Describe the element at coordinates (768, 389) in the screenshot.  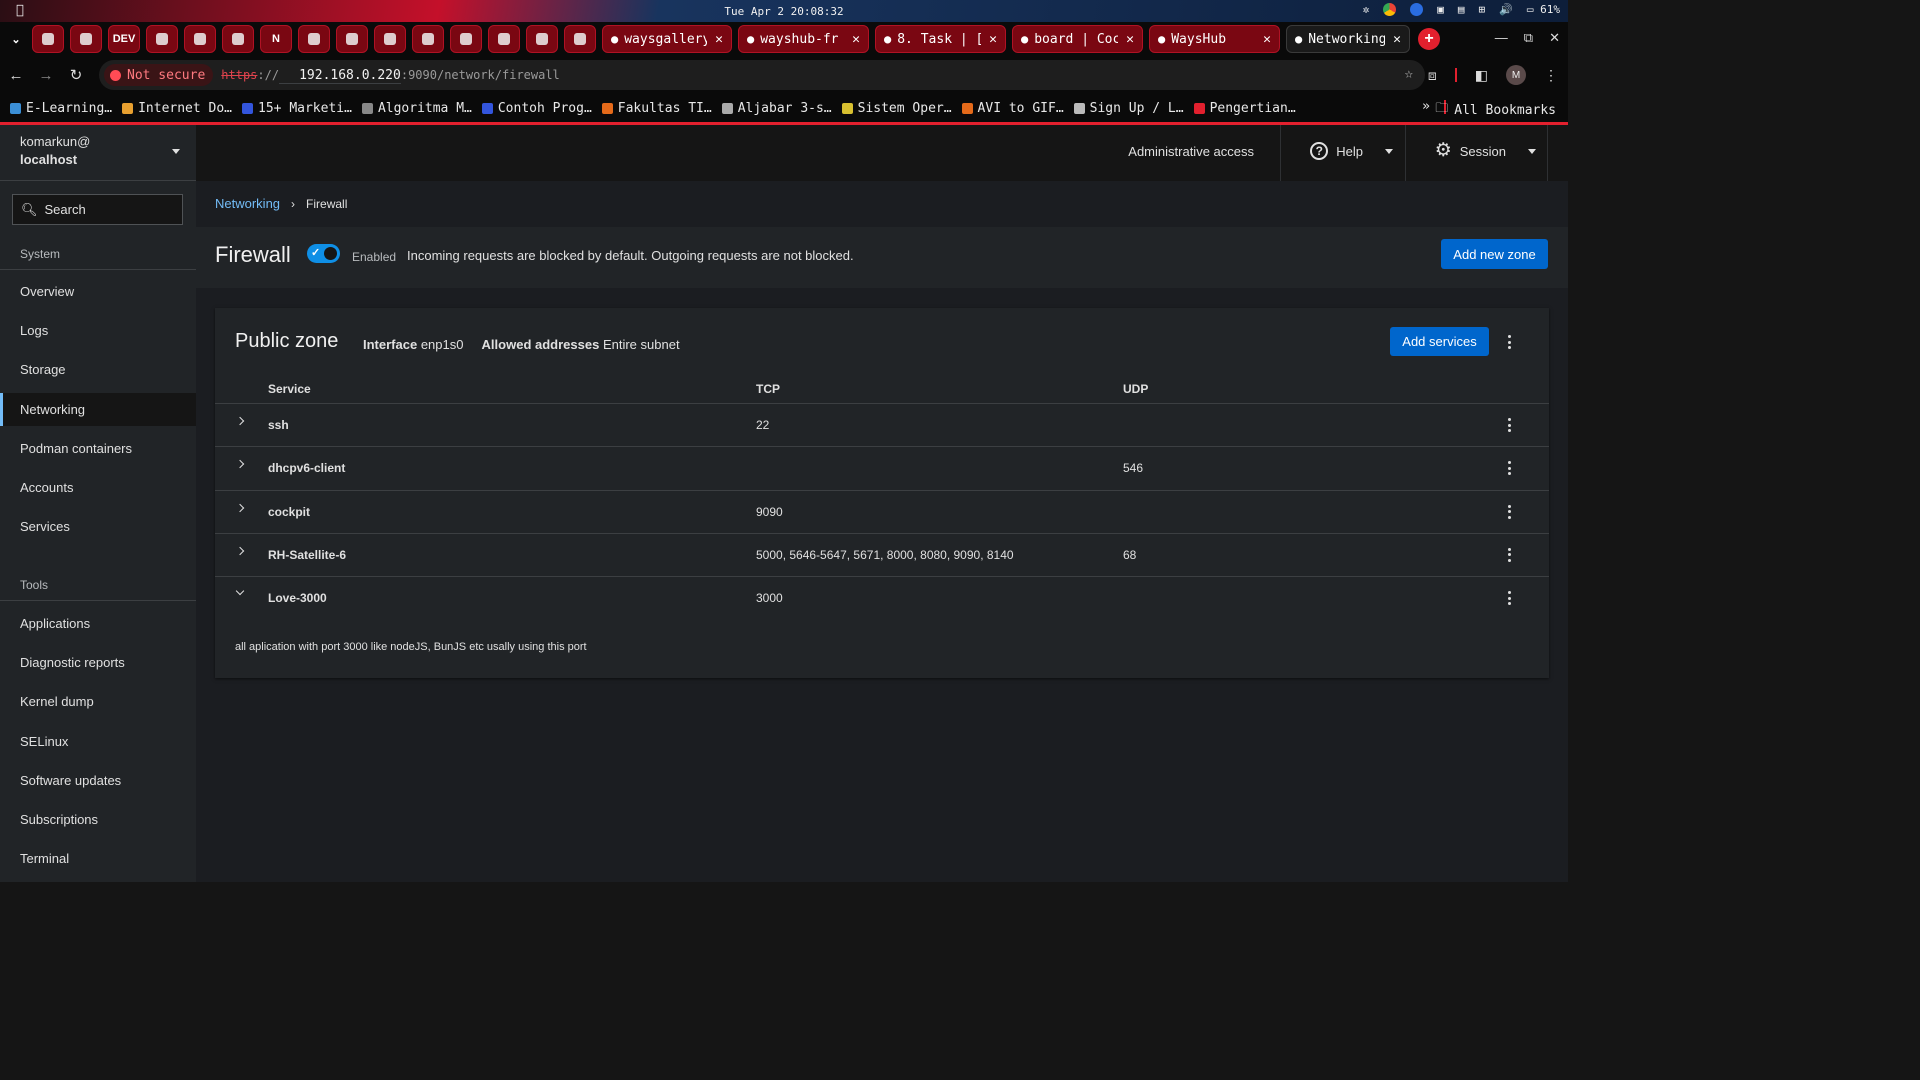
I see `column-header-tcp: TCP` at that location.